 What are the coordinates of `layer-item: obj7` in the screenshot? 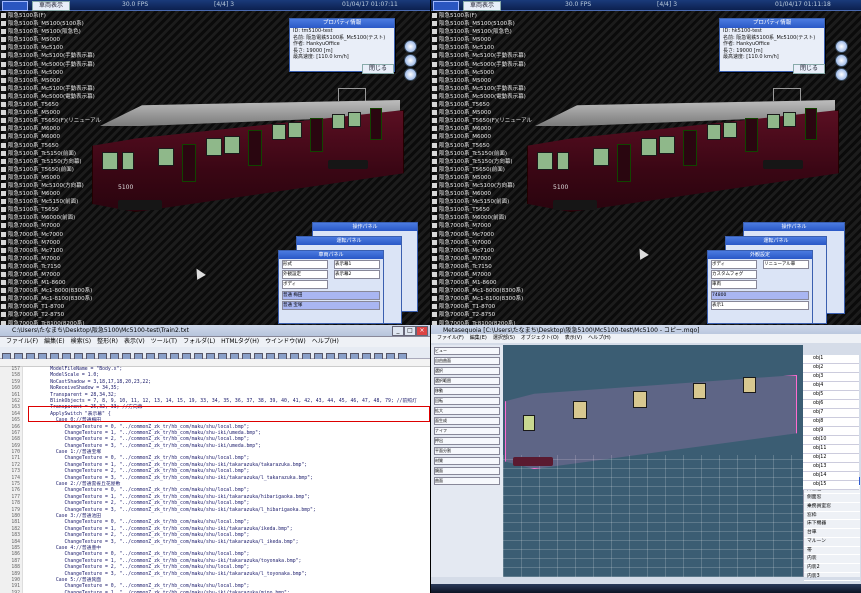 It's located at (831, 413).